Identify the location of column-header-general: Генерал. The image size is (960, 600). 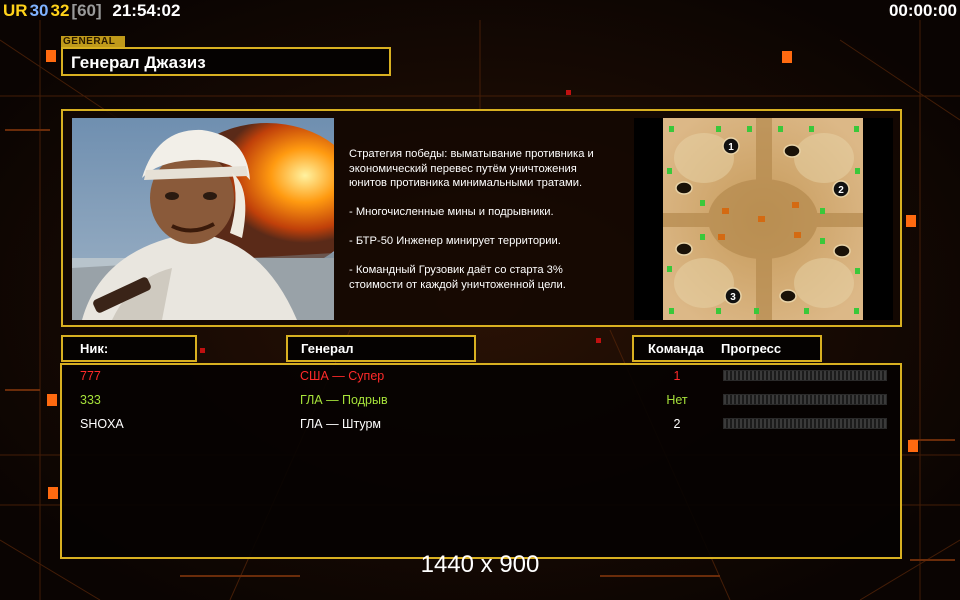
(381, 348).